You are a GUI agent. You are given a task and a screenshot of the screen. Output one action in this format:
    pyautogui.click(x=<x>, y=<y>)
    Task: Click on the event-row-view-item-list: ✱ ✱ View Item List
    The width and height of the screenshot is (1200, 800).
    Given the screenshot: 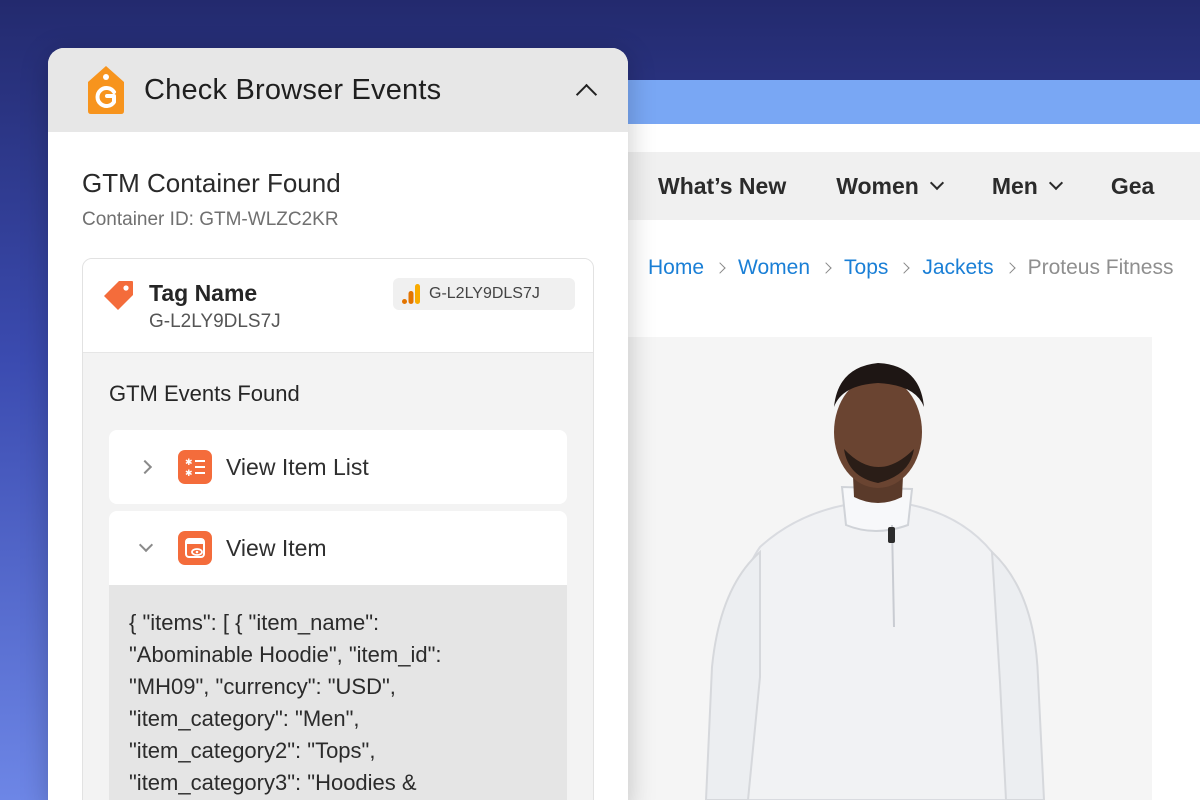 What is the action you would take?
    pyautogui.click(x=338, y=467)
    